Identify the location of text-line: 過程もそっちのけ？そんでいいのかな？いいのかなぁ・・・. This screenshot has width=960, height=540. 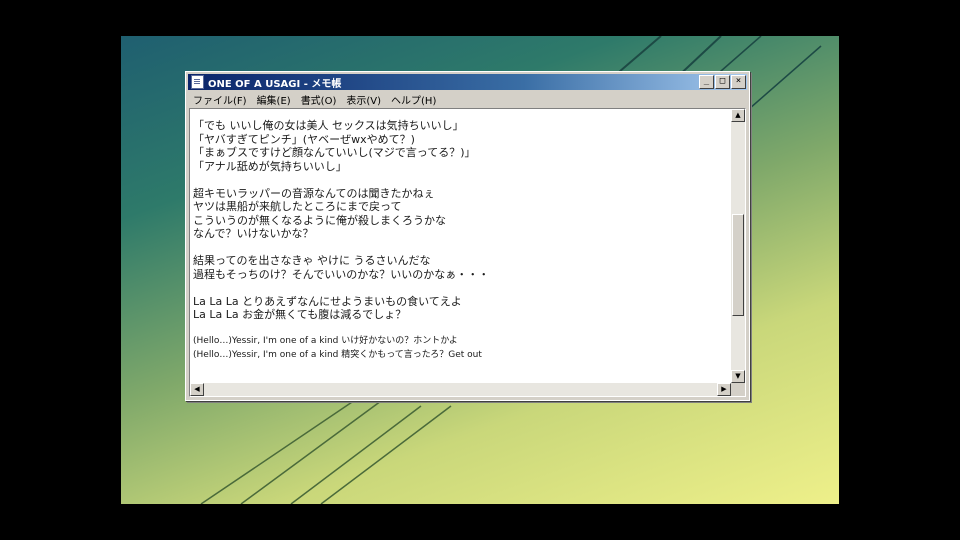
(341, 274).